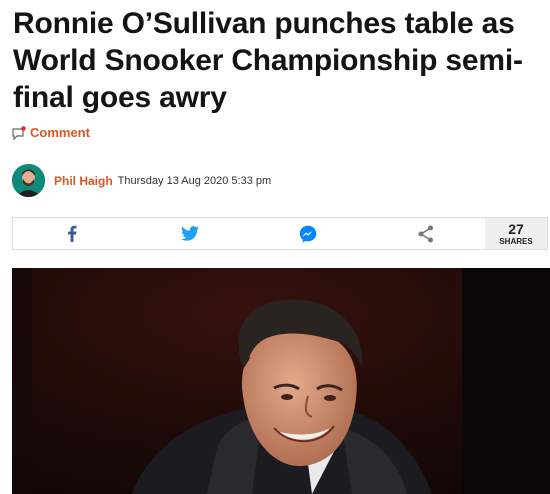  I want to click on share-twitter-button, so click(190, 233).